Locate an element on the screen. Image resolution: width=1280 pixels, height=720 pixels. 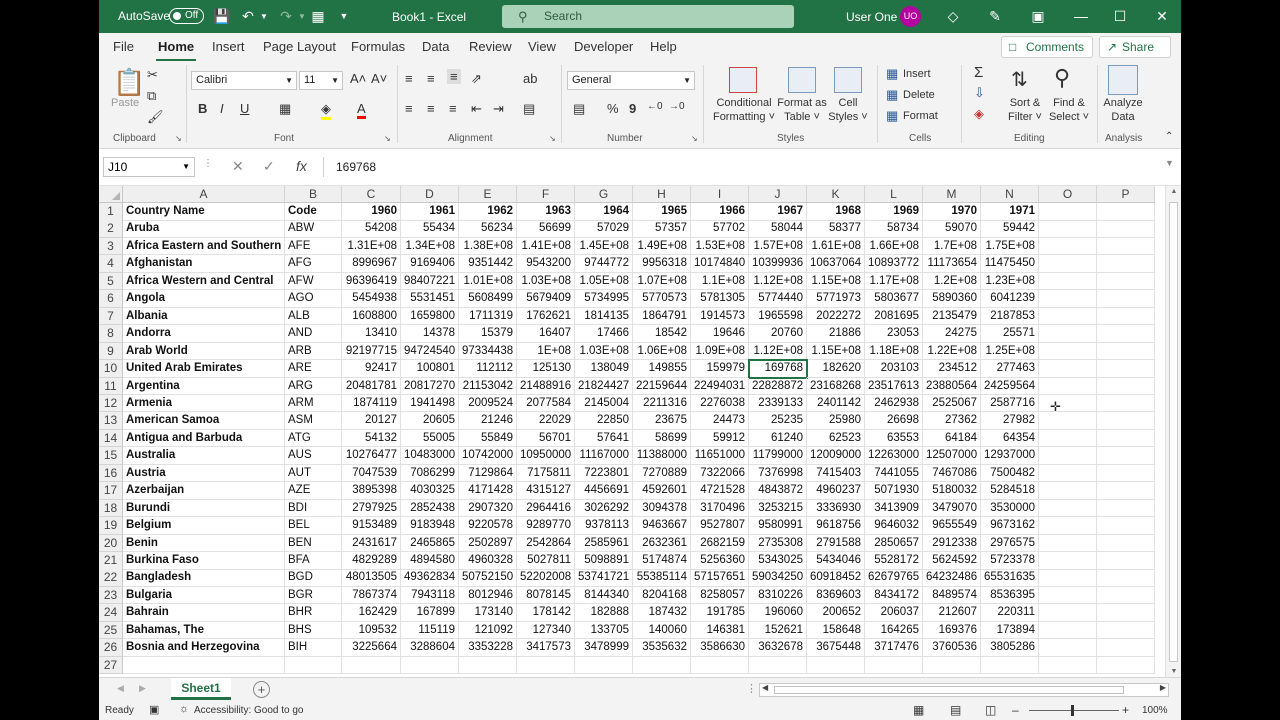
cell-J21: 5343025 is located at coordinates (778, 561).